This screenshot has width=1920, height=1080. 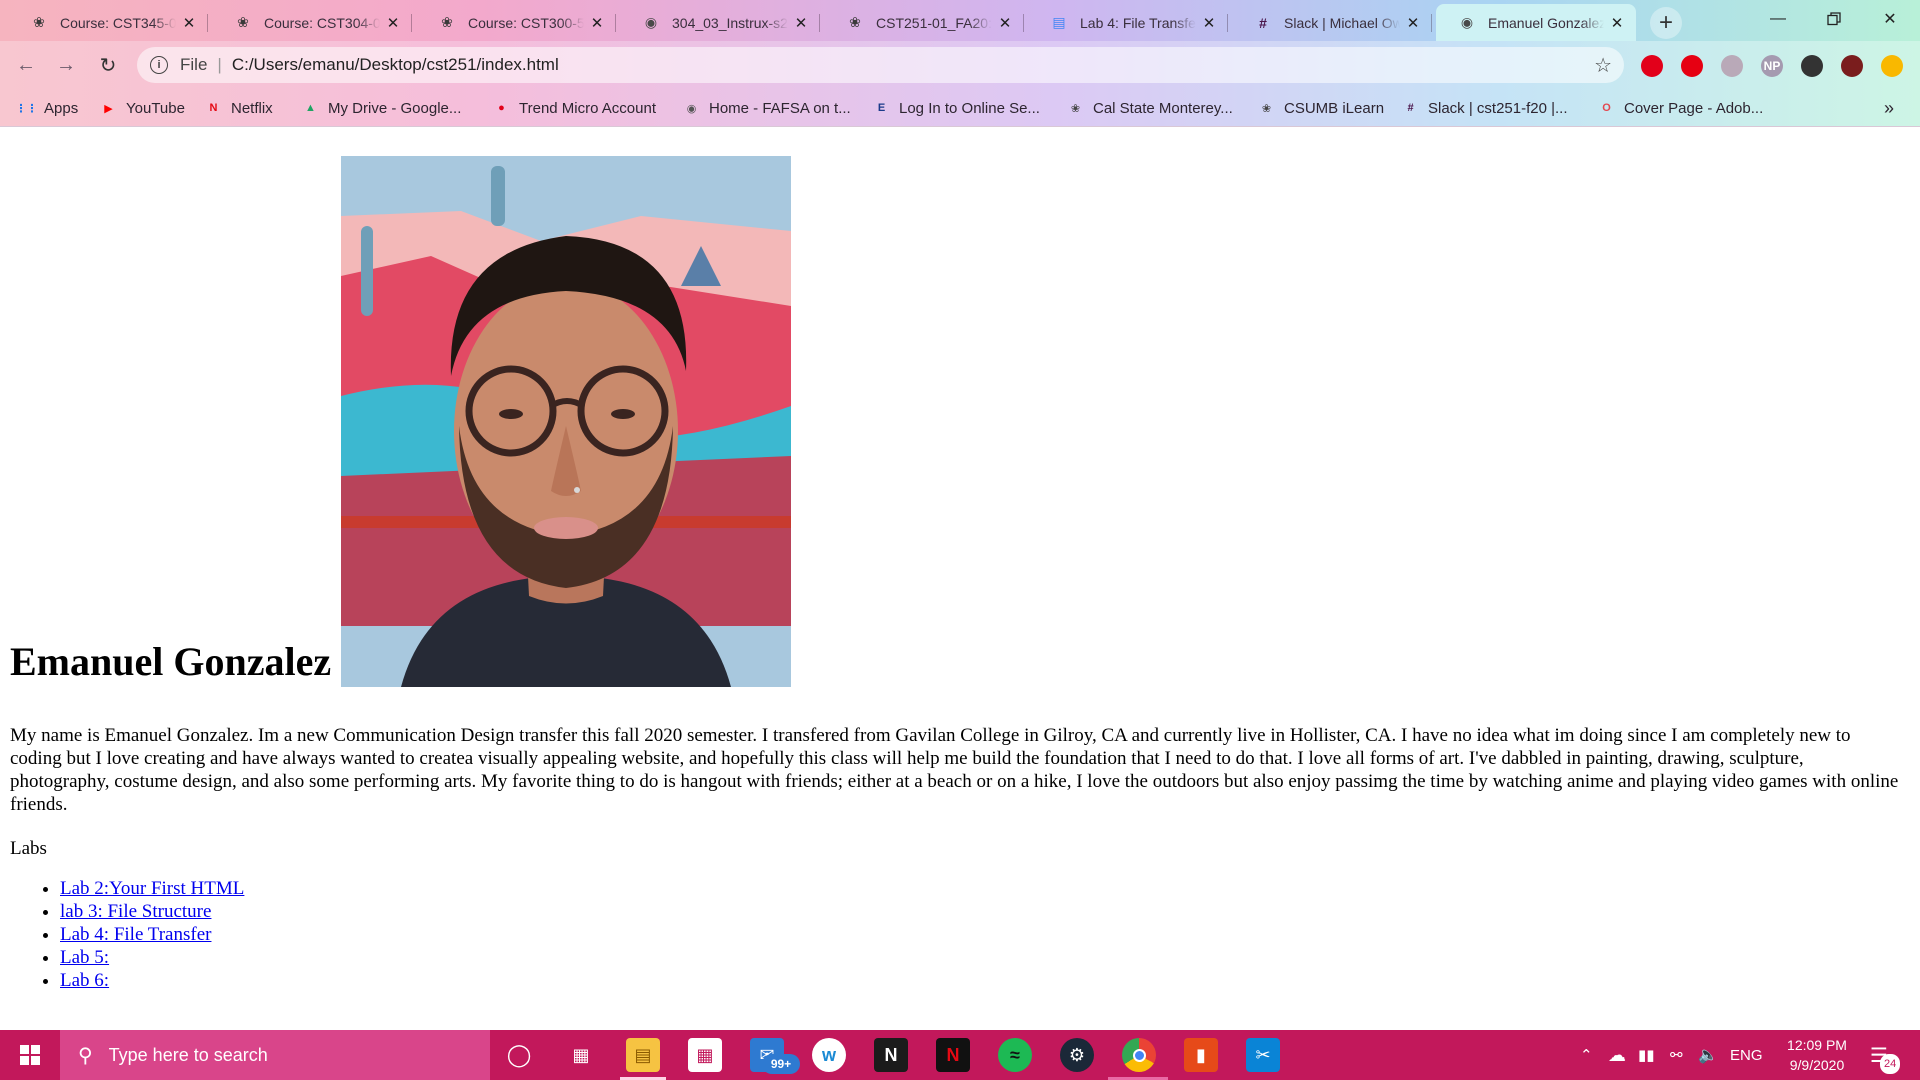 I want to click on lab-6-link: Lab 6:, so click(x=84, y=980).